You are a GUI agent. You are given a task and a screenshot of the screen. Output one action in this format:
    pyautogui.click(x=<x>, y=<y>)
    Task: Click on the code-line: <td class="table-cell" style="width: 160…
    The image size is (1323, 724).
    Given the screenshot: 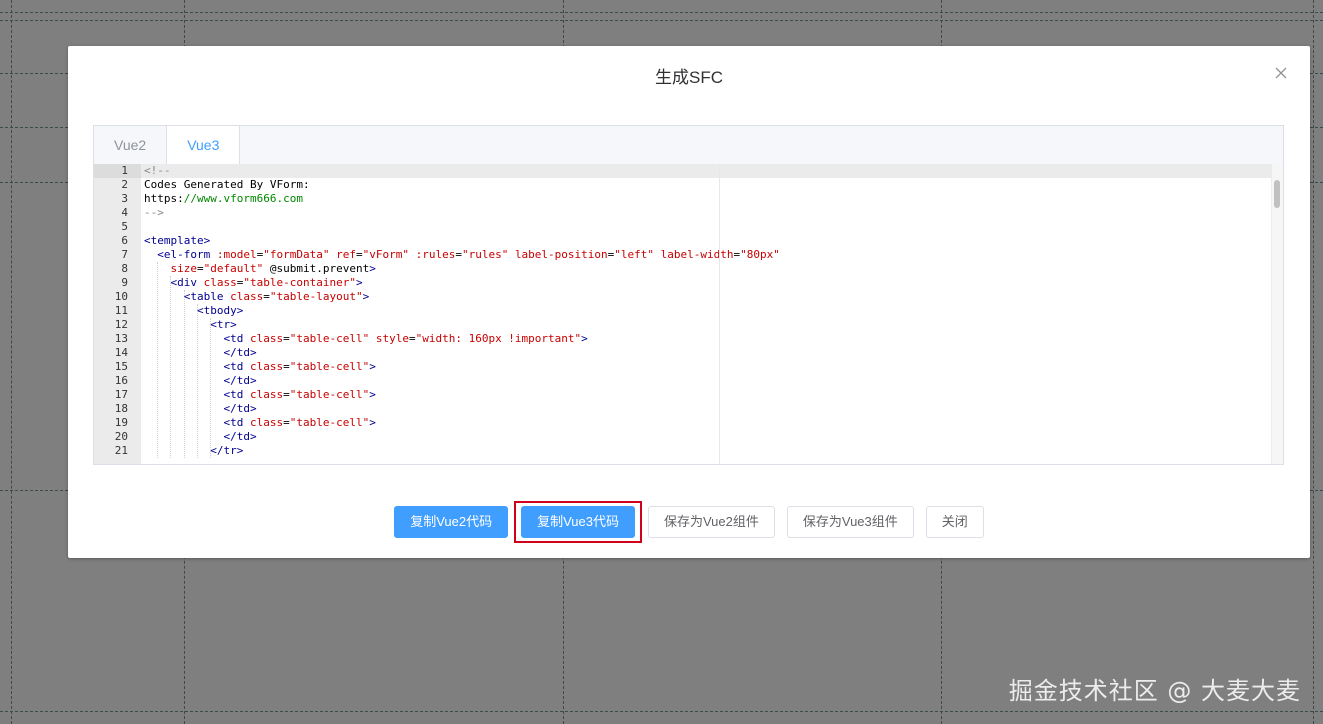 What is the action you would take?
    pyautogui.click(x=405, y=338)
    